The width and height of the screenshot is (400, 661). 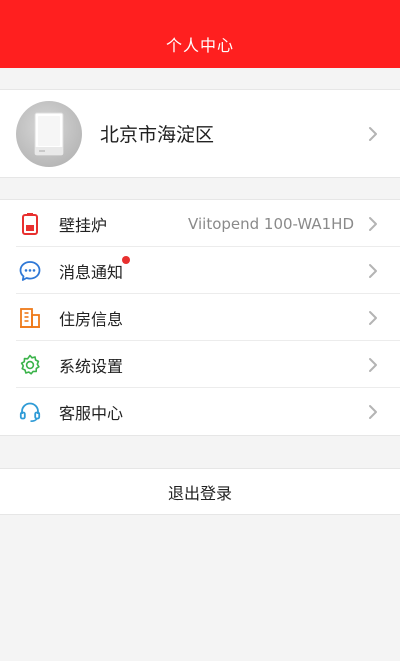 What do you see at coordinates (126, 259) in the screenshot?
I see `notification-badge` at bounding box center [126, 259].